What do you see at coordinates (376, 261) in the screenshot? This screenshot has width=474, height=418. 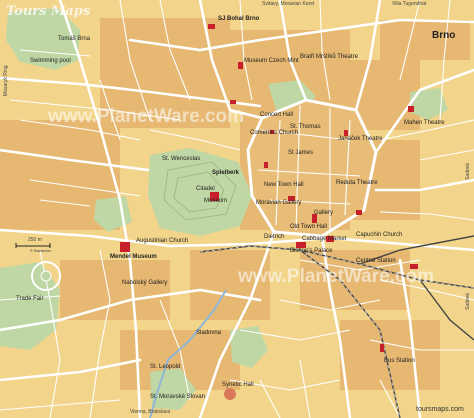 I see `place-label: Central Station` at bounding box center [376, 261].